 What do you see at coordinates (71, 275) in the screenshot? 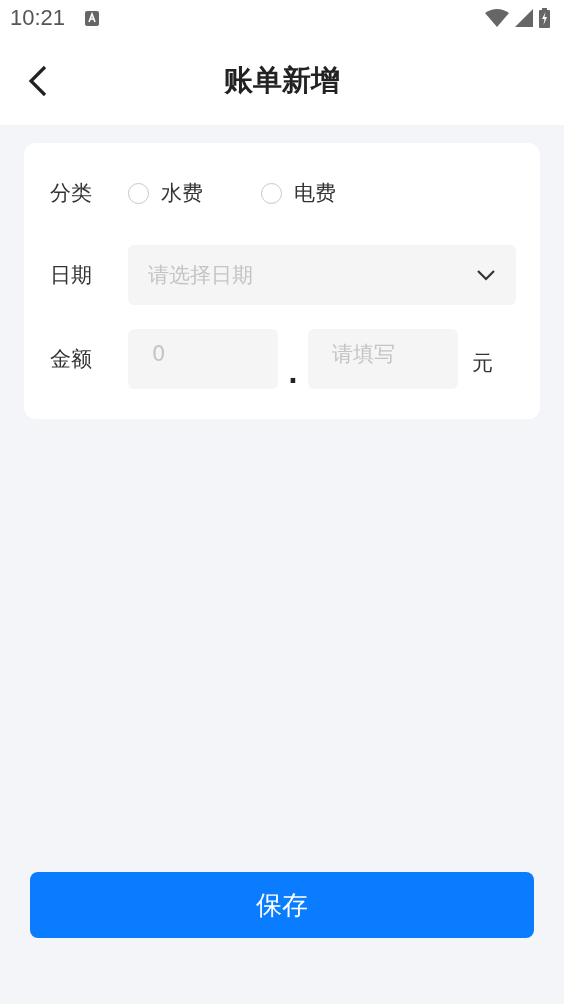
I see `field-label: 日期` at bounding box center [71, 275].